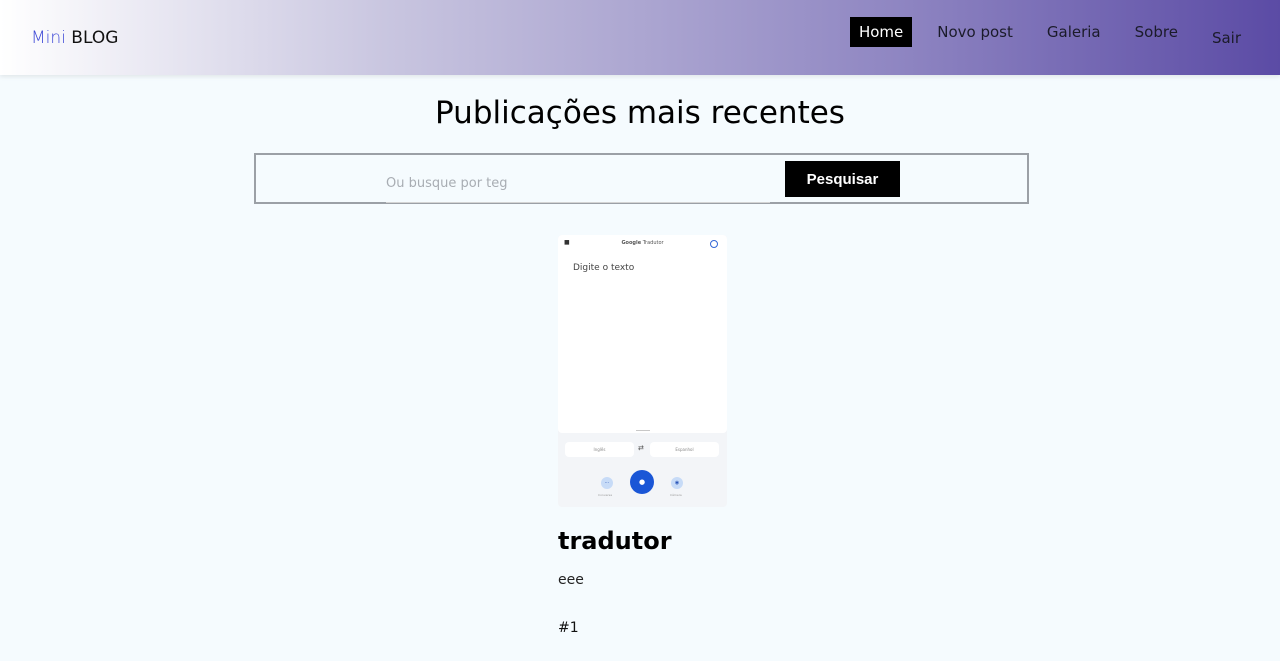 The width and height of the screenshot is (1280, 661). What do you see at coordinates (568, 628) in the screenshot?
I see `post-tag: #1` at bounding box center [568, 628].